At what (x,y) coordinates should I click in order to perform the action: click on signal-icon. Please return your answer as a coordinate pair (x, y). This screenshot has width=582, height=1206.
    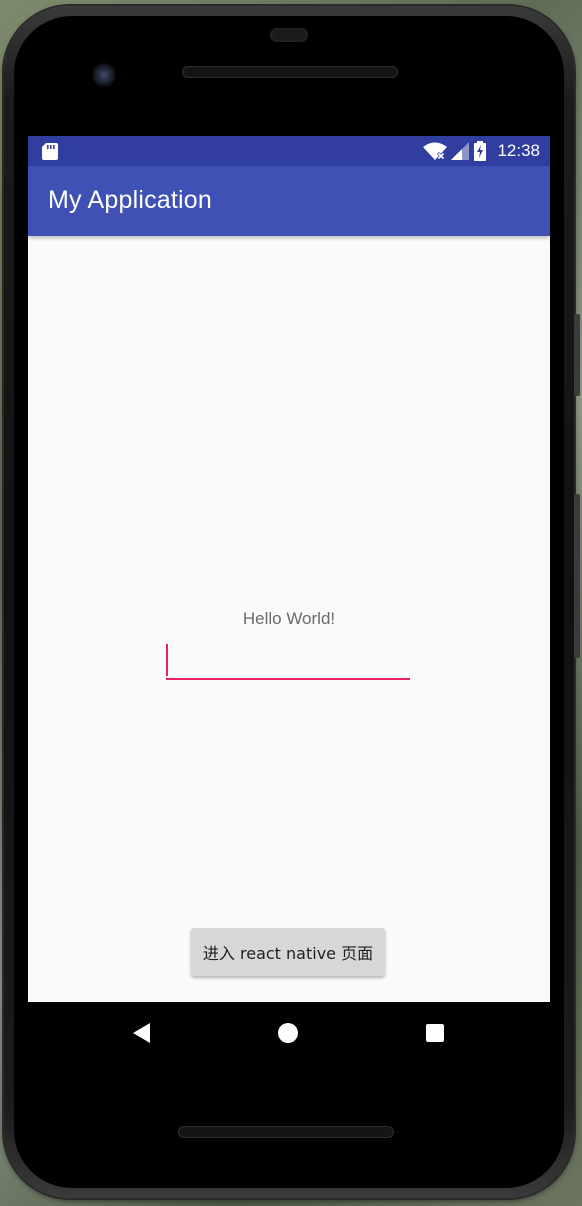
    Looking at the image, I should click on (460, 151).